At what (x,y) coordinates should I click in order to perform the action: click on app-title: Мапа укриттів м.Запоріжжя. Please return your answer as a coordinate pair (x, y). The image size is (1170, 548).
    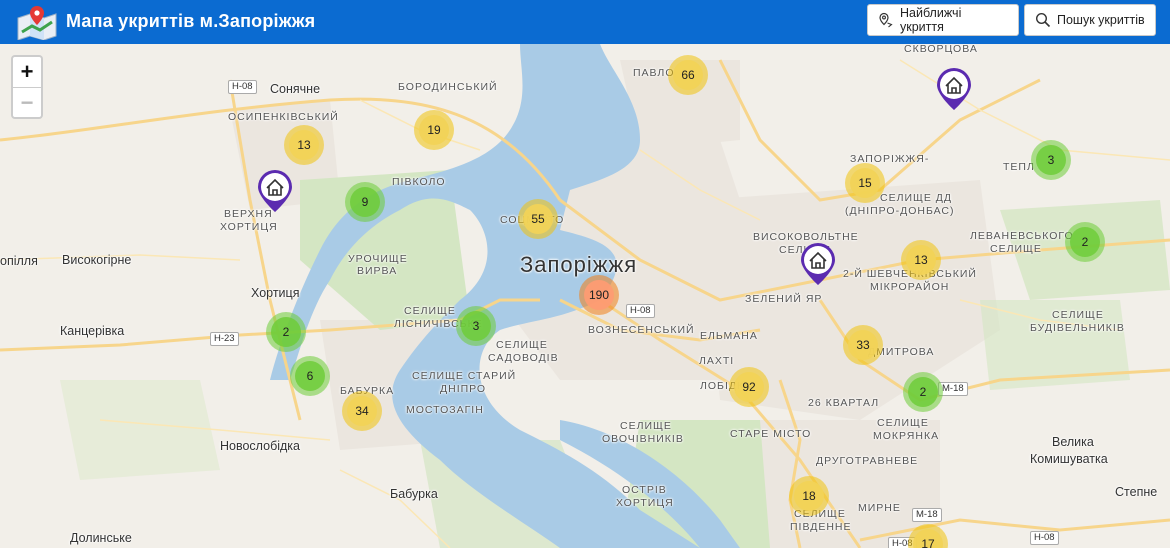
    Looking at the image, I should click on (191, 21).